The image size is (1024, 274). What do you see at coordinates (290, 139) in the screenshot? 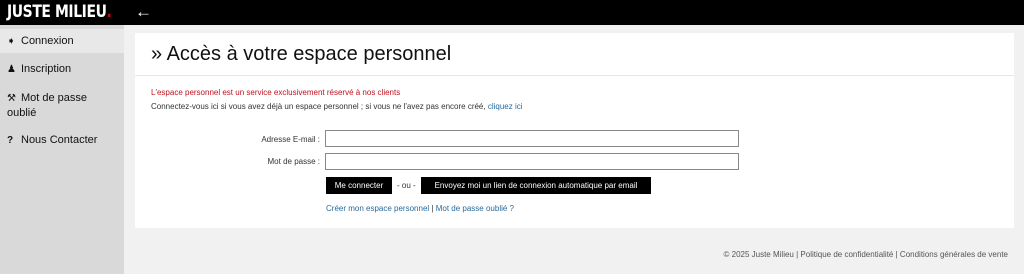
I see `email-label: Adresse E-mail :` at bounding box center [290, 139].